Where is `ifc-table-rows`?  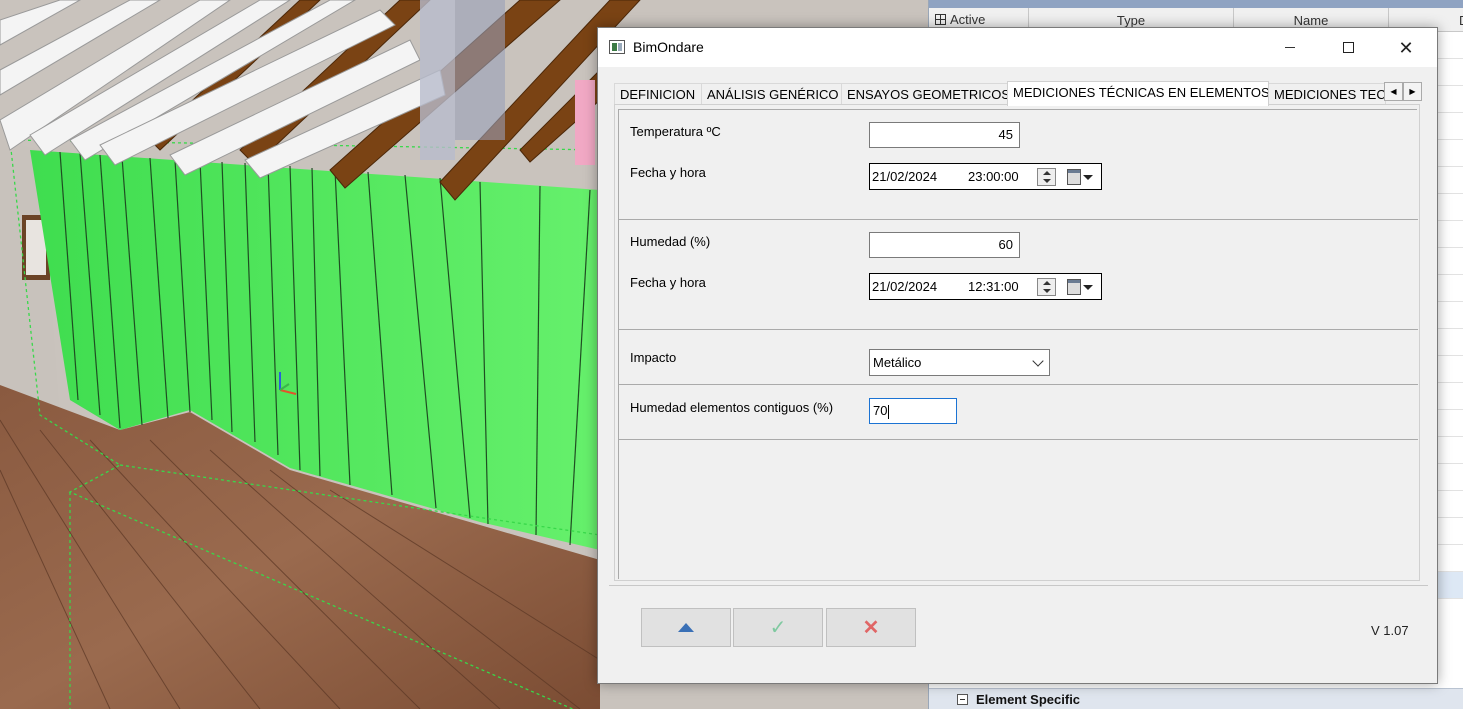
ifc-table-rows is located at coordinates (1450, 352).